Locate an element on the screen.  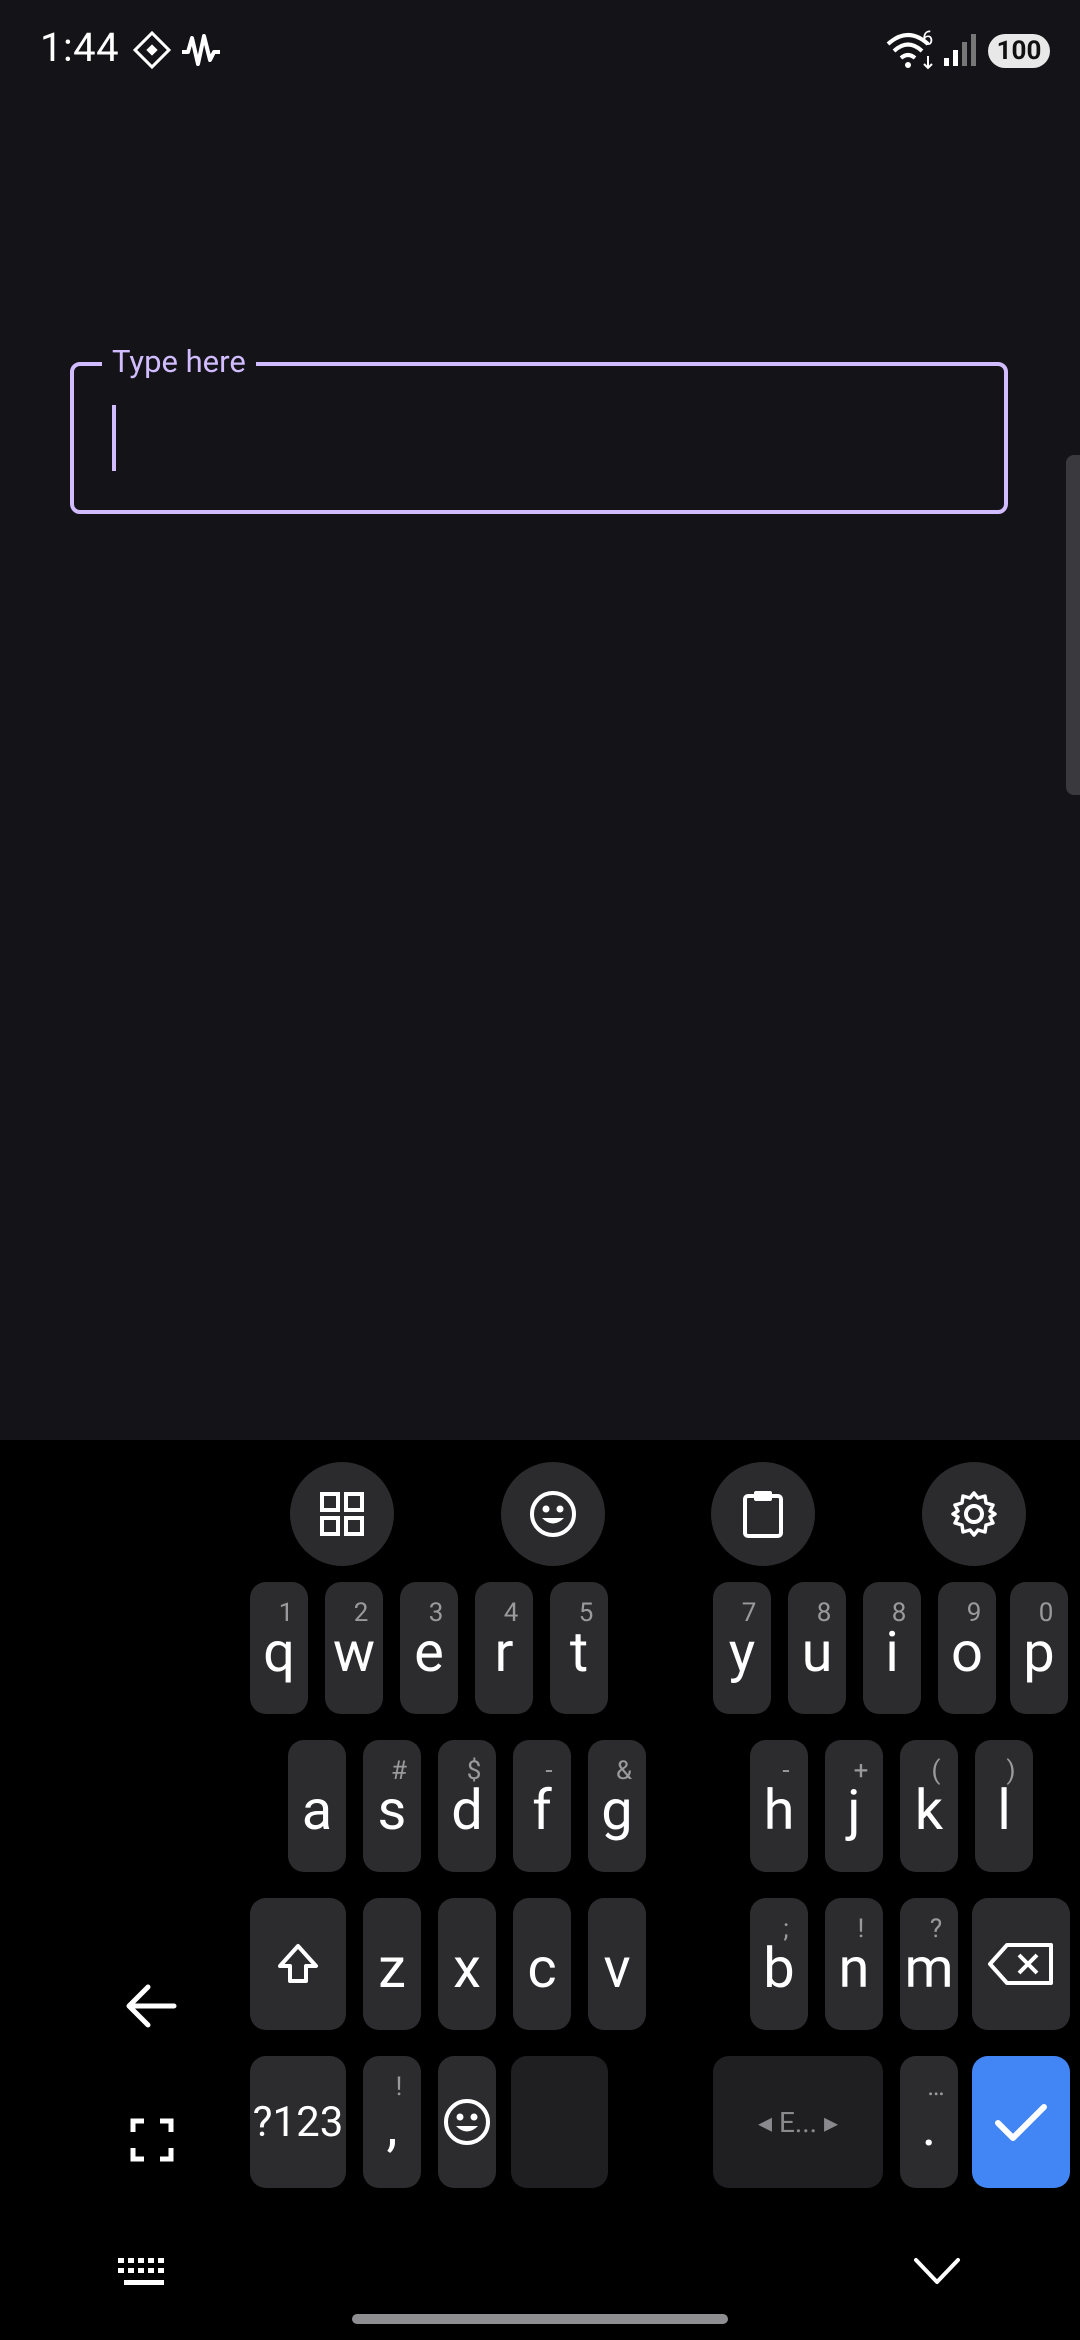
apps-grid-button is located at coordinates (342, 1514).